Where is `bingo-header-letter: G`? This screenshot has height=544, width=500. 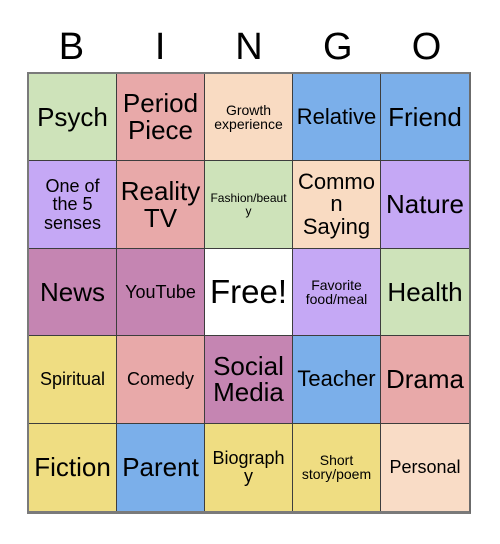 bingo-header-letter: G is located at coordinates (338, 47).